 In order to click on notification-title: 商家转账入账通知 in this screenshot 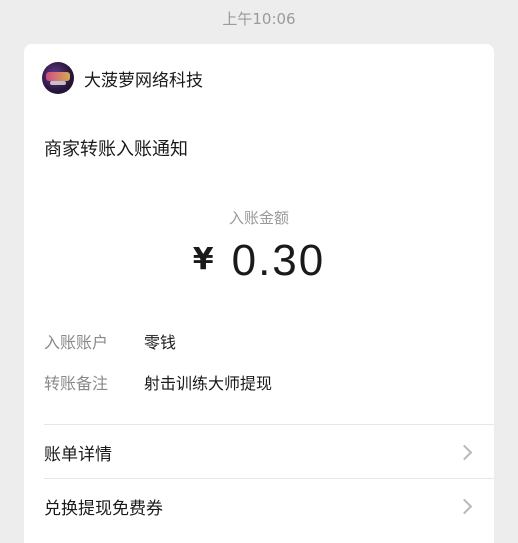, I will do `click(116, 149)`.